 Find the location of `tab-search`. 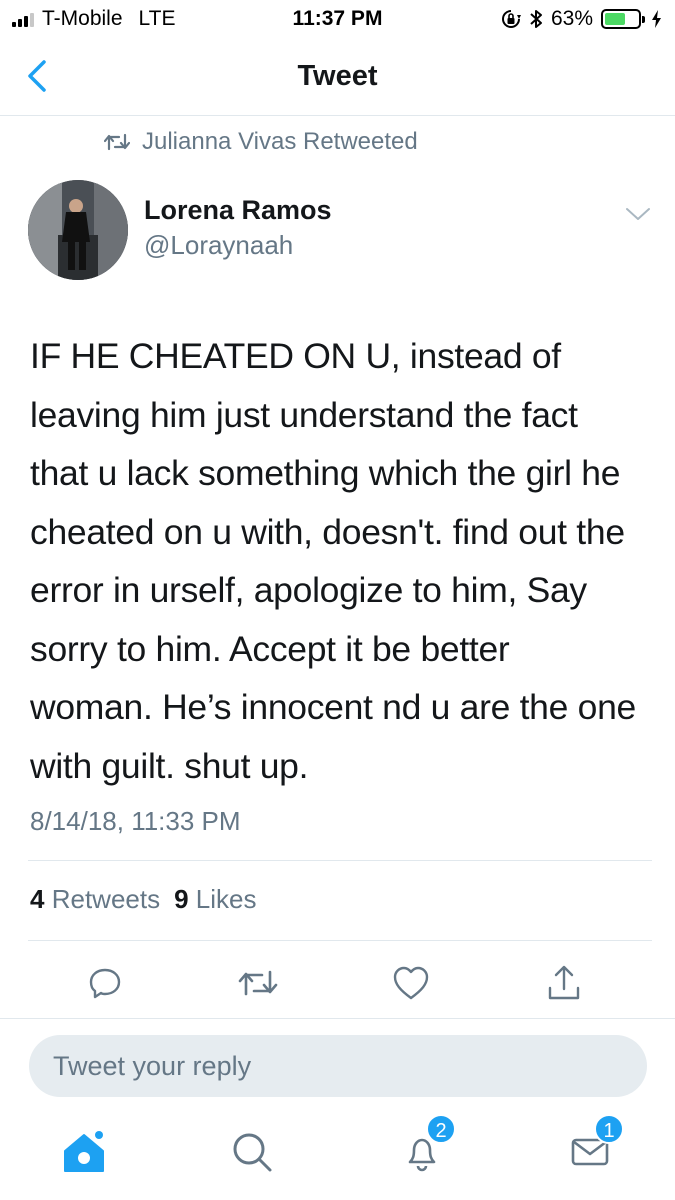

tab-search is located at coordinates (252, 1152).